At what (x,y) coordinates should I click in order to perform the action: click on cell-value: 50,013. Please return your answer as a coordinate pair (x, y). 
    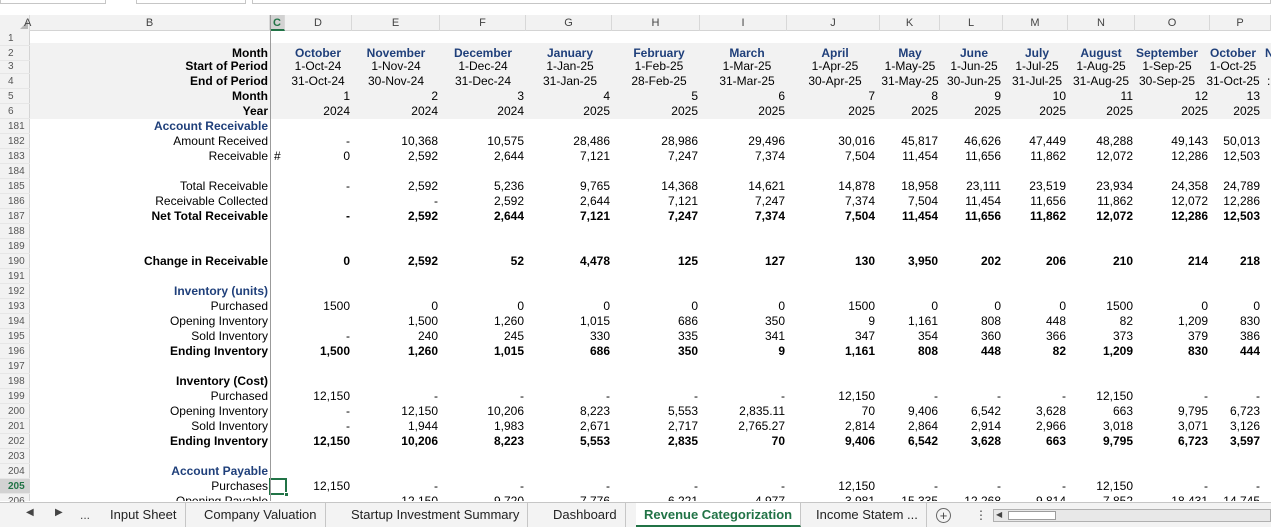
    Looking at the image, I should click on (1215, 141).